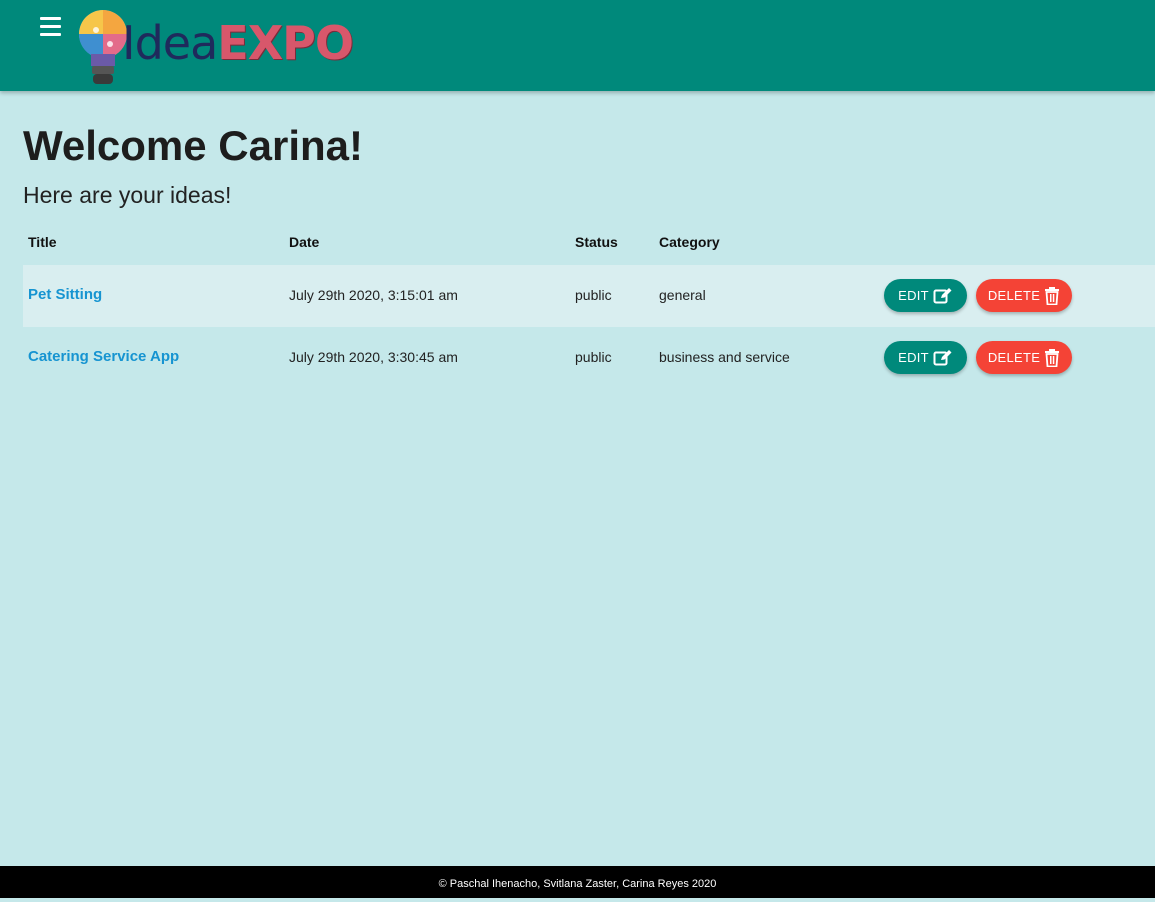 The width and height of the screenshot is (1155, 902). I want to click on page-subtitle: Here are your ideas!, so click(127, 195).